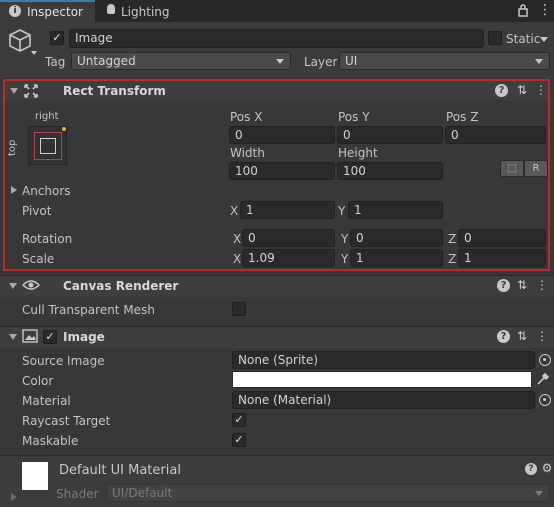  Describe the element at coordinates (544, 39) in the screenshot. I see `static-dropdown-arrow` at that location.